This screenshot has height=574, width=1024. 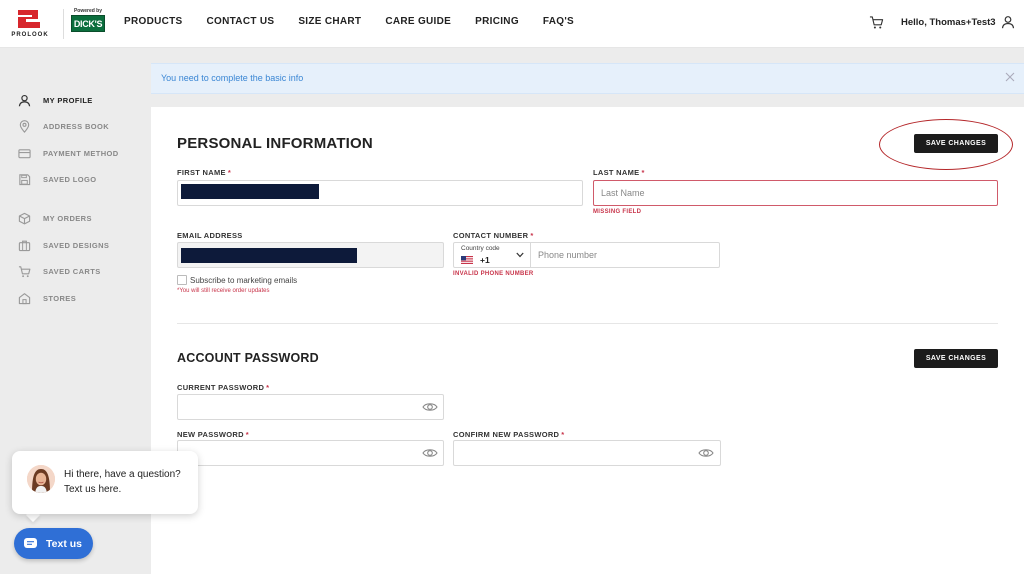 I want to click on credit-card-icon, so click(x=24, y=153).